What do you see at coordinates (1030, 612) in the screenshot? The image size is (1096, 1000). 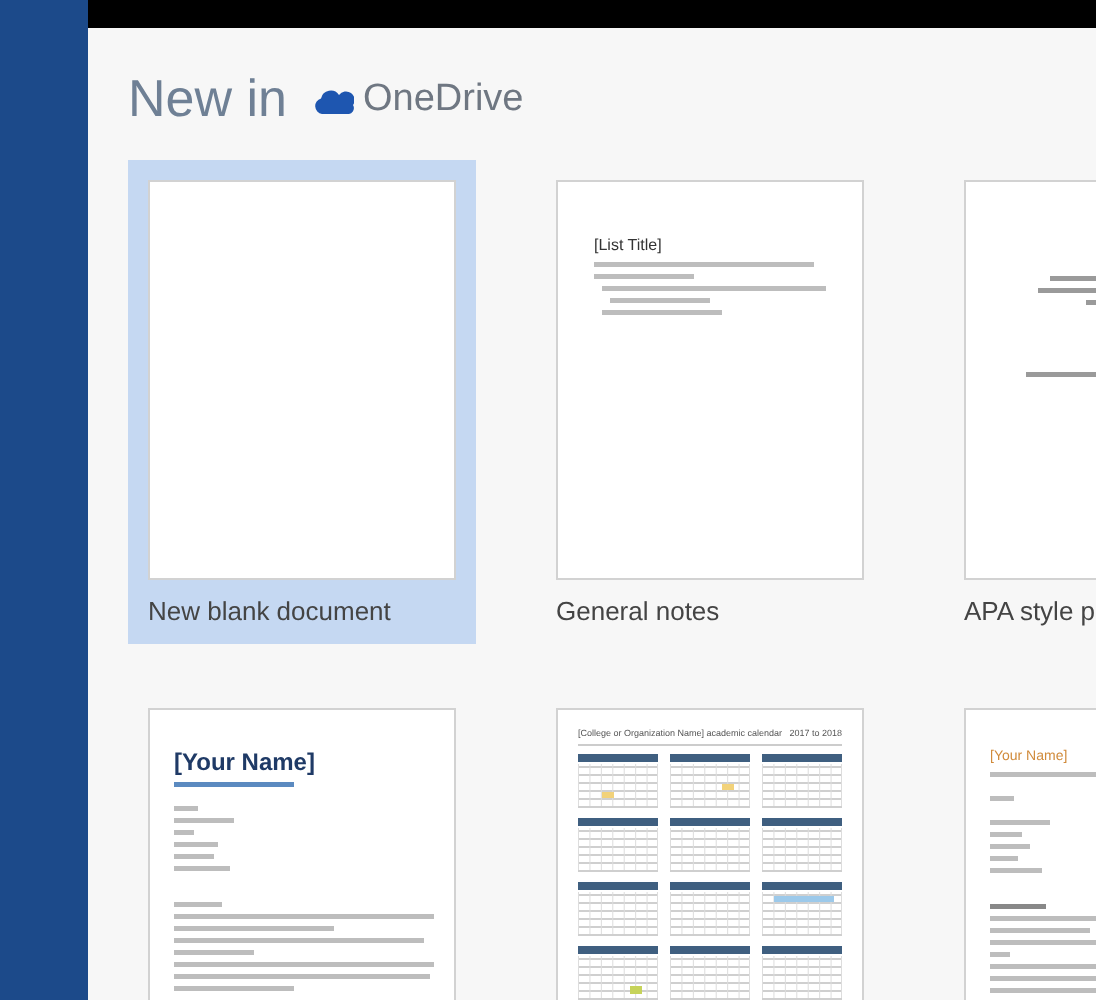 I see `template-name: APA style p` at bounding box center [1030, 612].